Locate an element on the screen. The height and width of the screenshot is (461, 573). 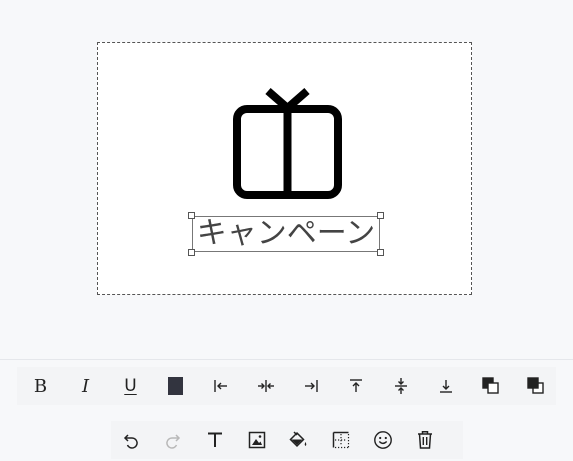
align-bottom-button is located at coordinates (445, 386).